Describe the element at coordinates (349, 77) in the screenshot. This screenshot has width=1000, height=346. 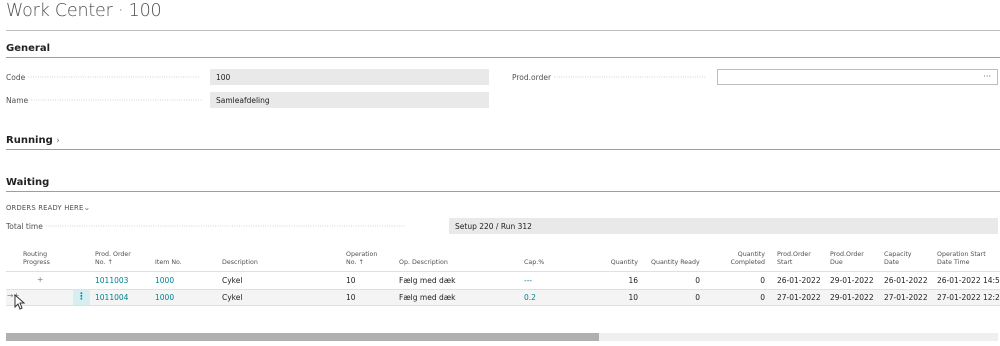
I see `code-field: 100` at that location.